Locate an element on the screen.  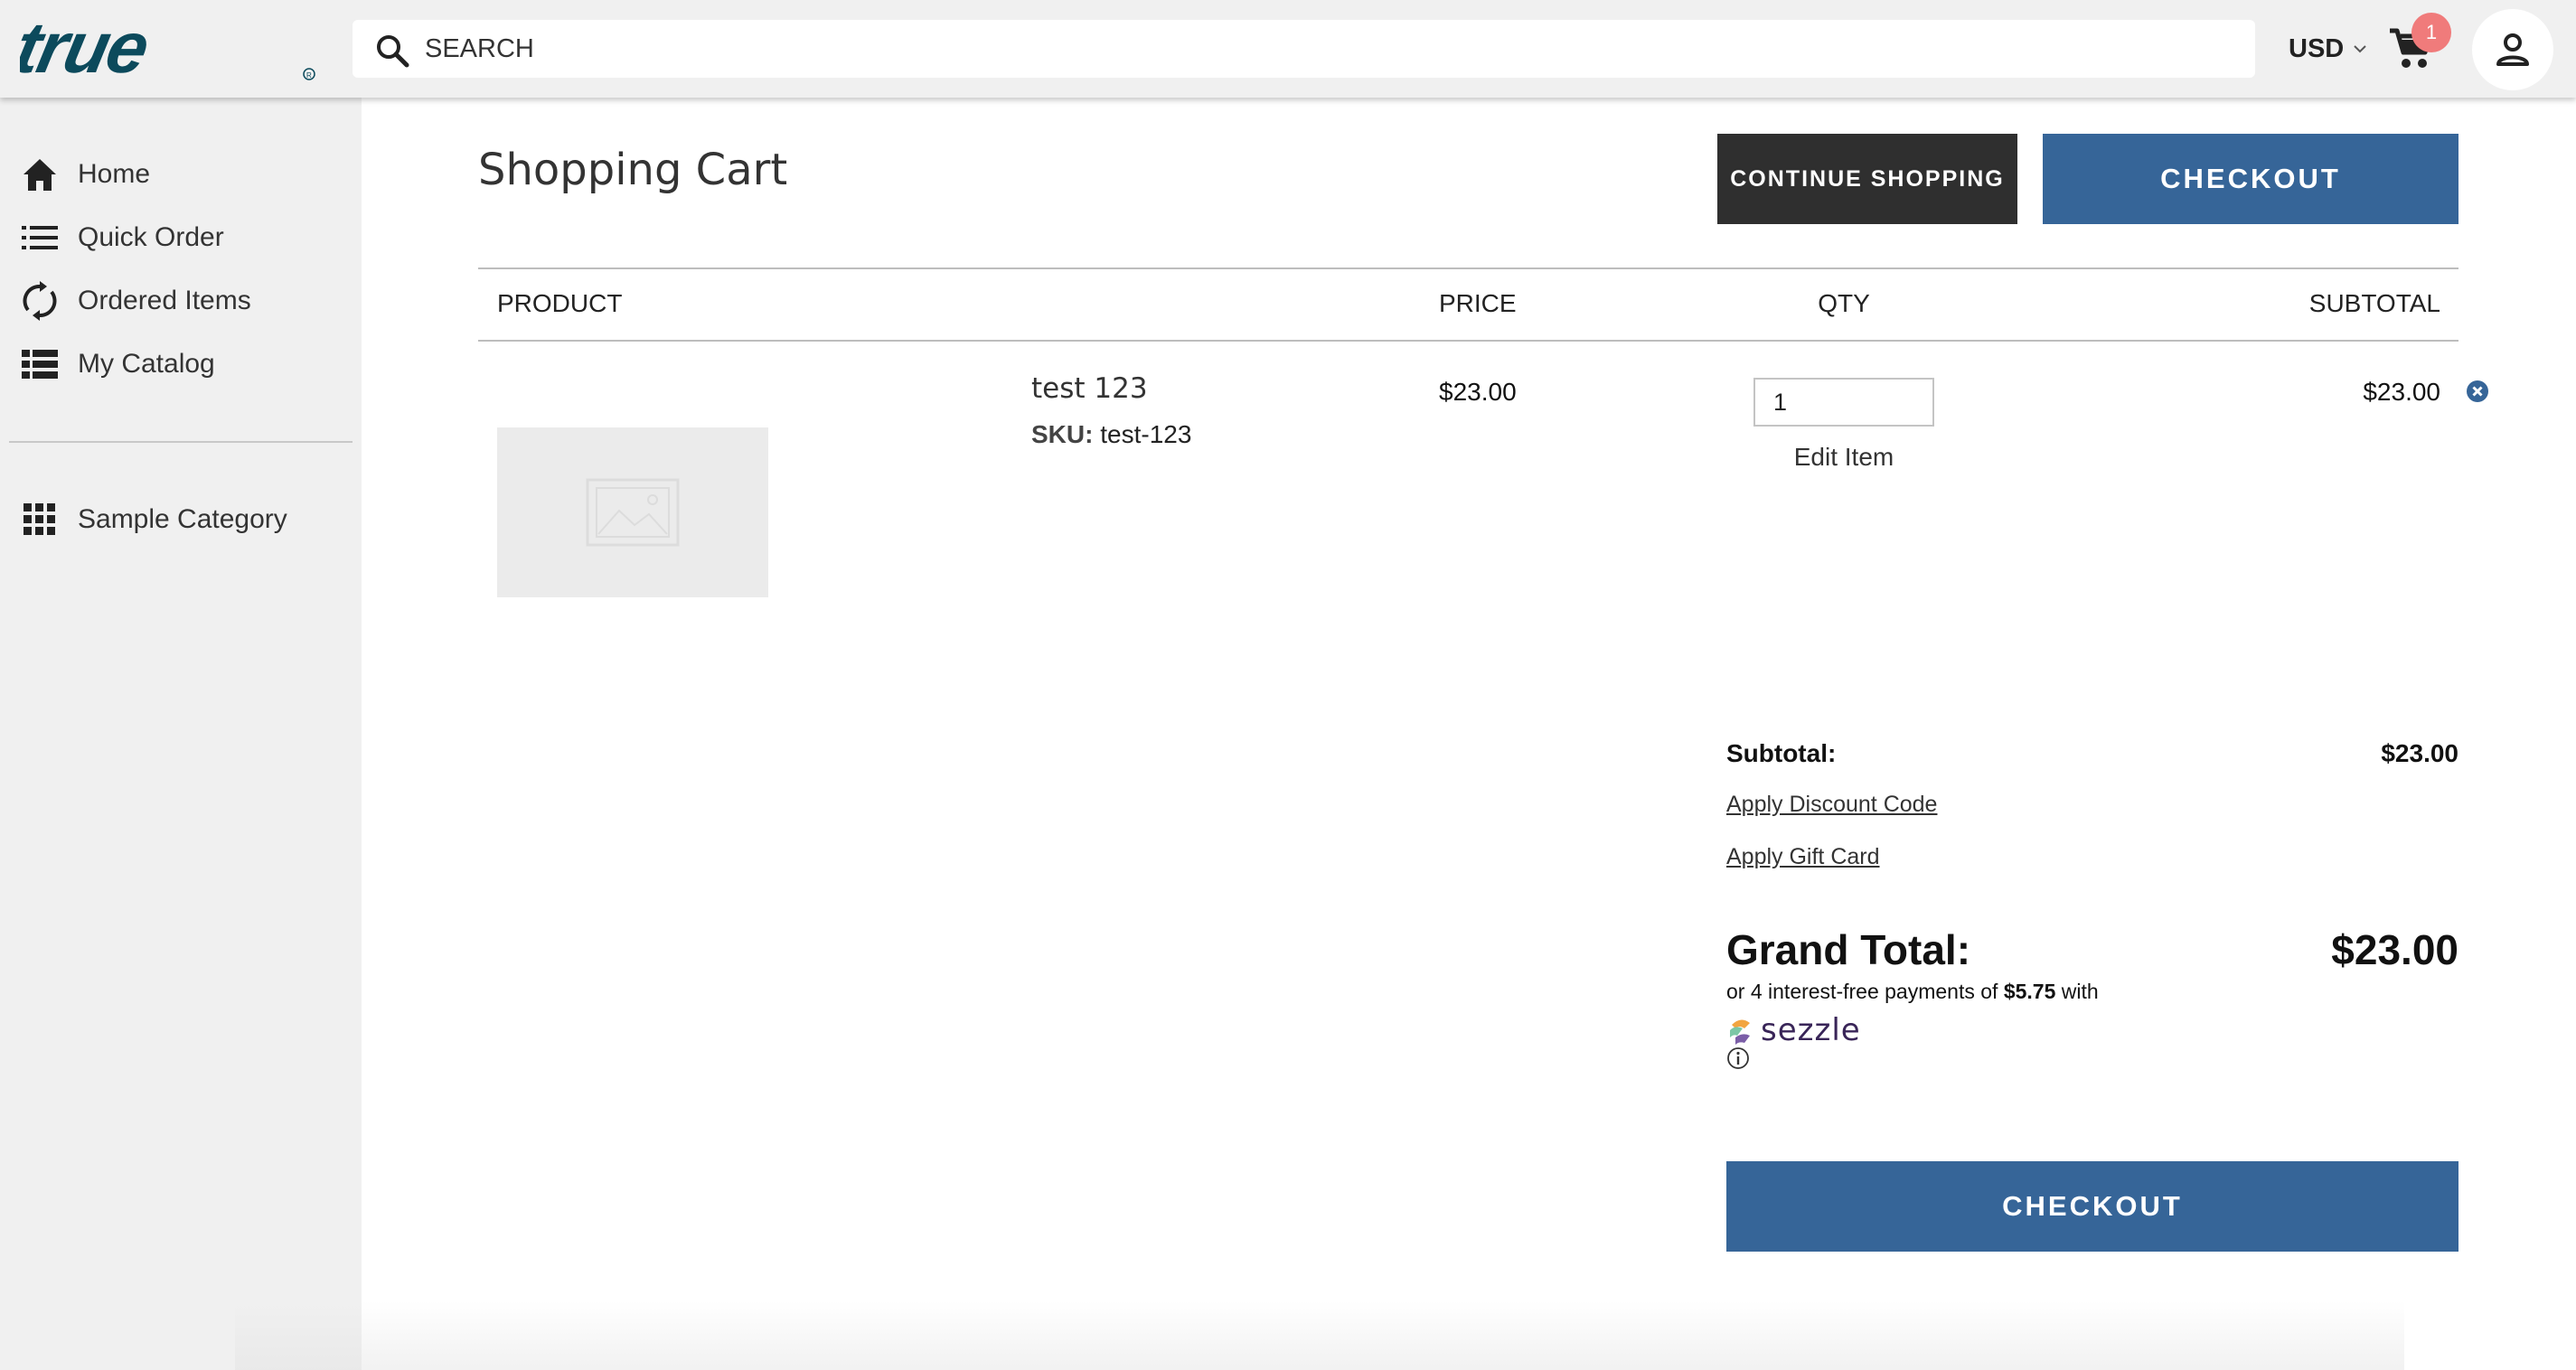
page-title: Shopping Cart is located at coordinates (633, 170).